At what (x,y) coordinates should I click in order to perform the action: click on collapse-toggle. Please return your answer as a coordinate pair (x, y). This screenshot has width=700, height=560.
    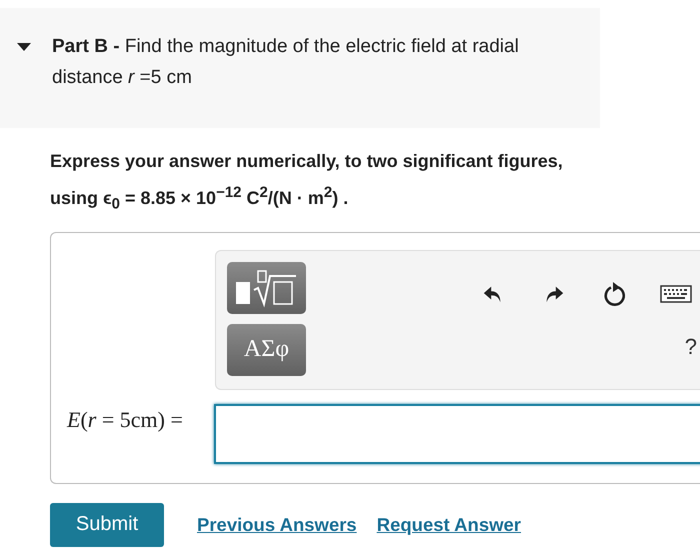
    Looking at the image, I should click on (24, 47).